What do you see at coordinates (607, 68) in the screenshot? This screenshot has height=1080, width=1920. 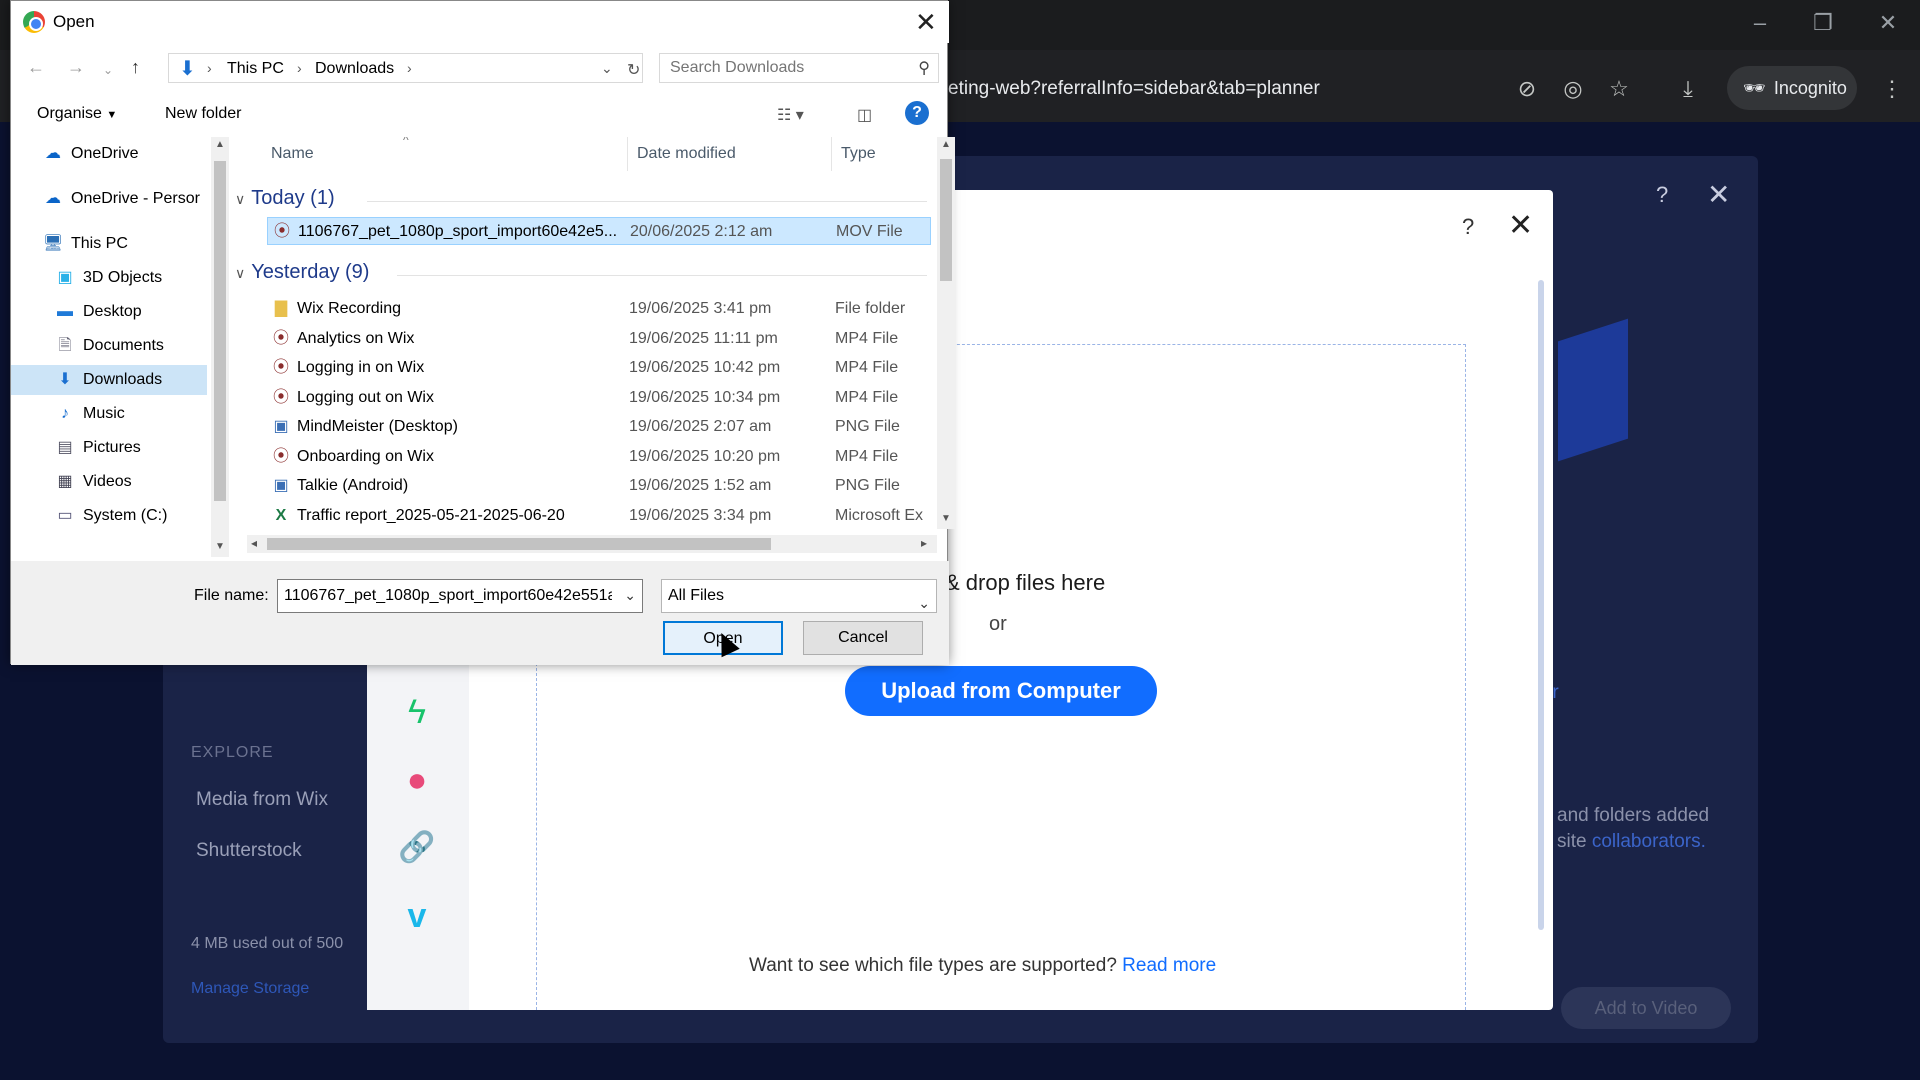 I see `breadcrumb-dropdown-icon: ⌄` at bounding box center [607, 68].